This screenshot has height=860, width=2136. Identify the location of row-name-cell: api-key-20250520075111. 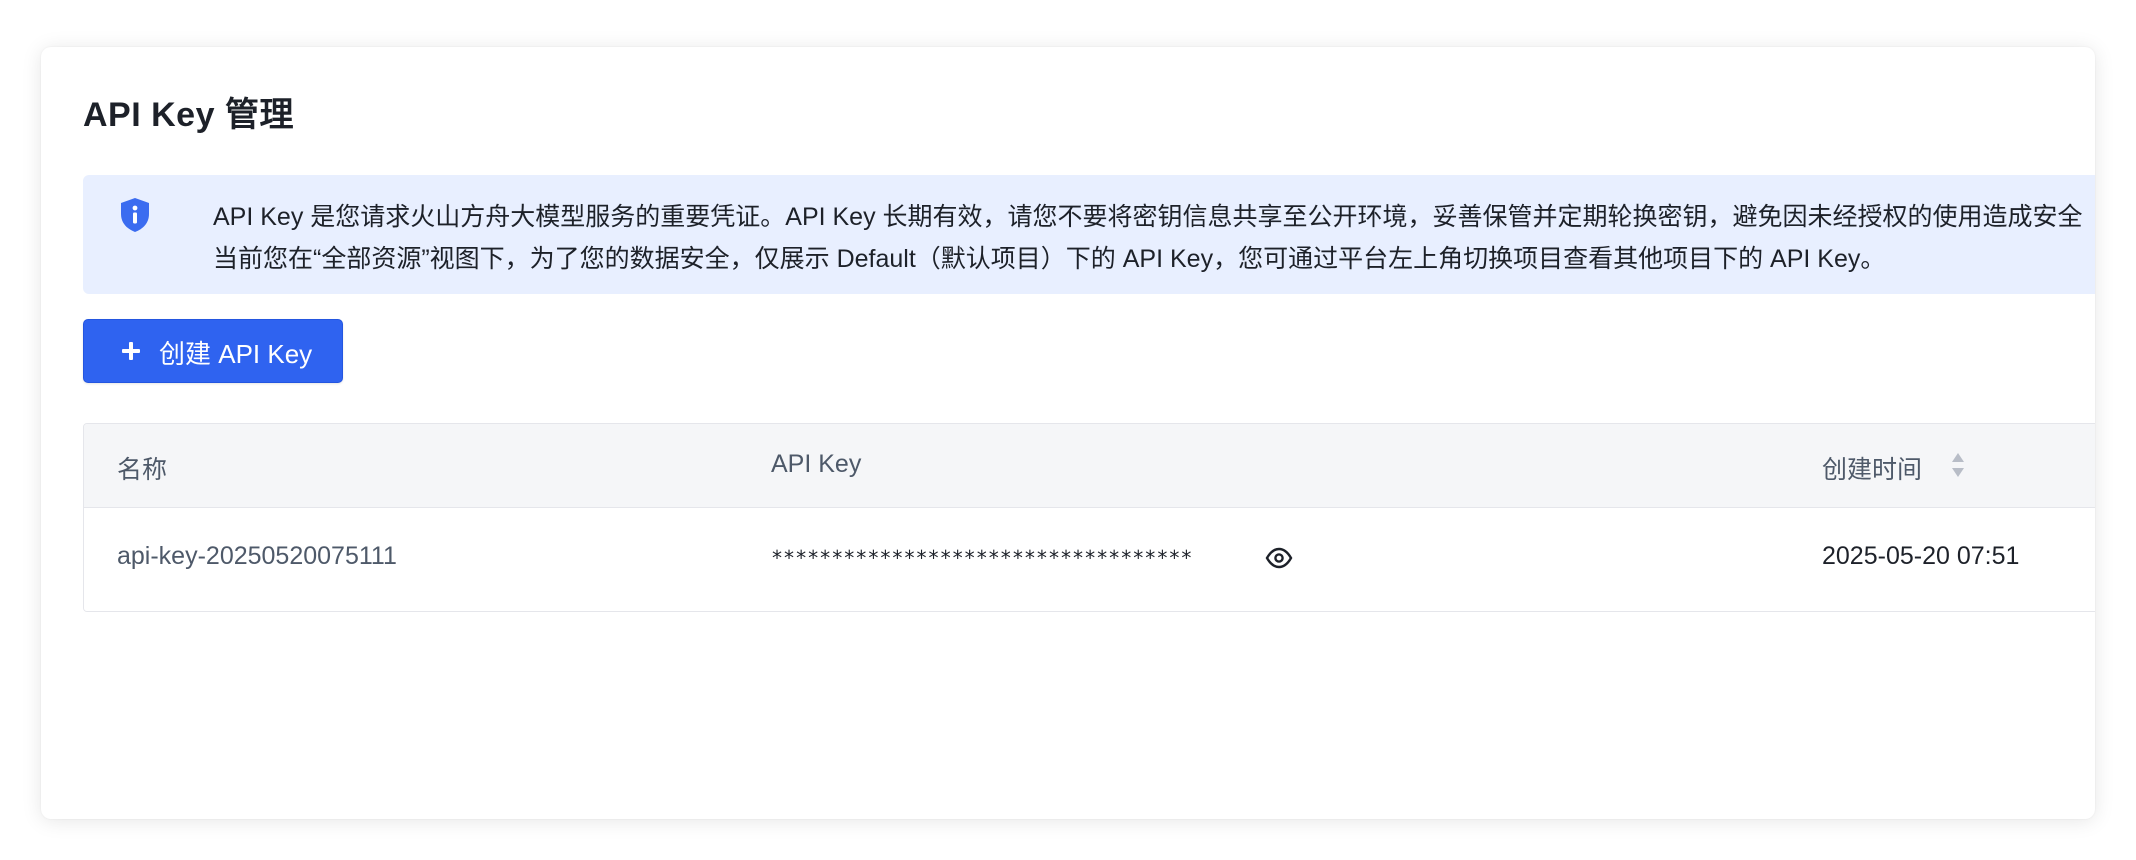
(257, 556).